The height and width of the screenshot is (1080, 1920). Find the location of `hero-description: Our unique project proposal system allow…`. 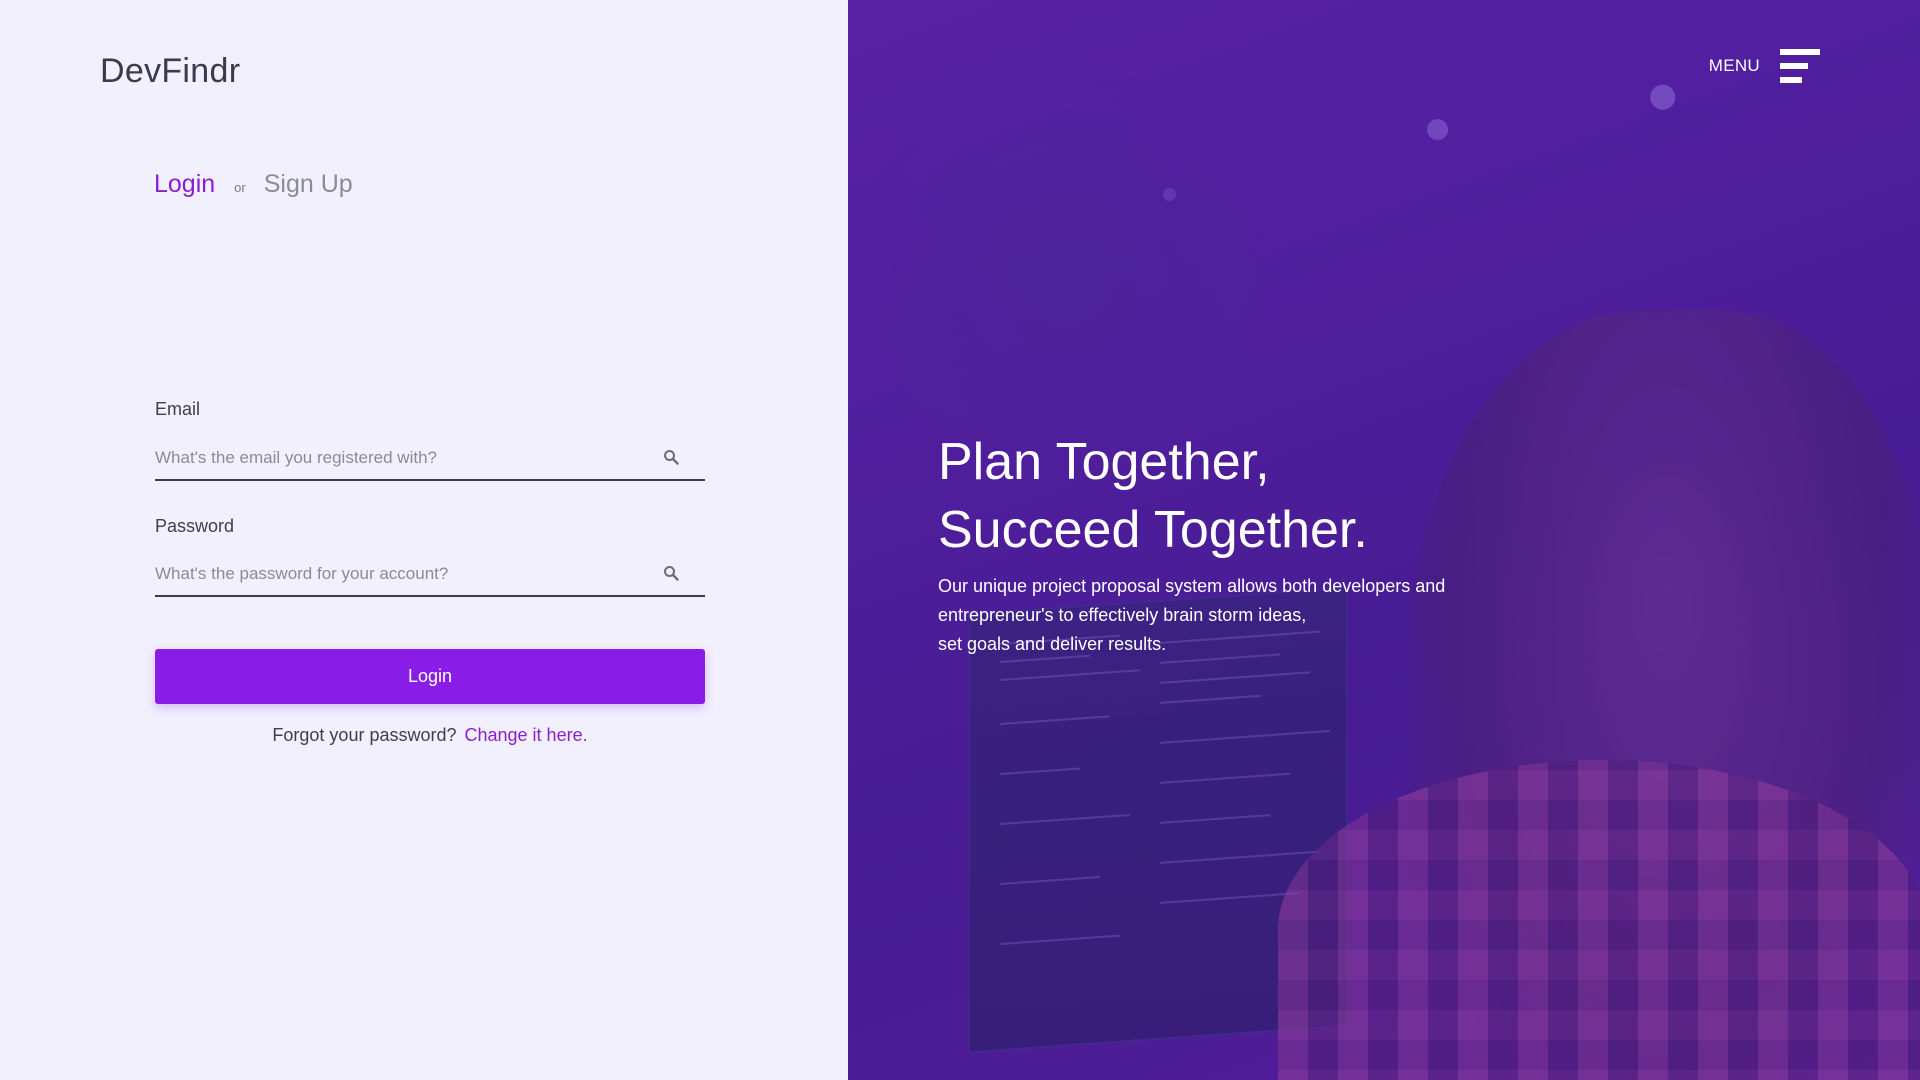

hero-description: Our unique project proposal system allow… is located at coordinates (1218, 615).